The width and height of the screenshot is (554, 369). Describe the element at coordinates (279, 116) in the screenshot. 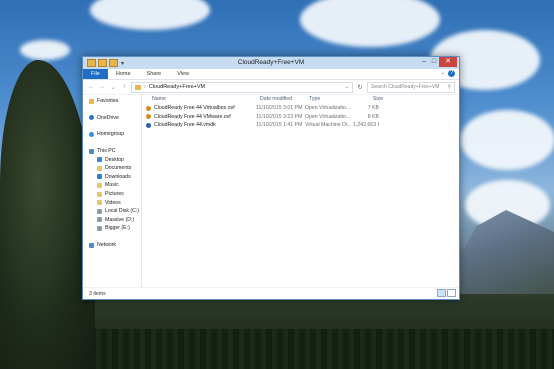

I see `file-date: 11/10/2015 3:23 PM` at that location.